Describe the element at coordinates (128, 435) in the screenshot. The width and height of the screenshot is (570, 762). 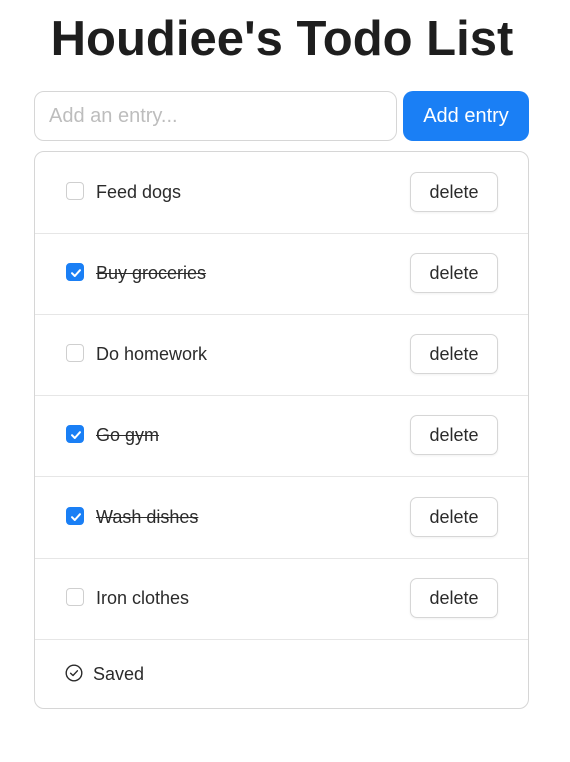
I see `todo-label: Go gym` at that location.